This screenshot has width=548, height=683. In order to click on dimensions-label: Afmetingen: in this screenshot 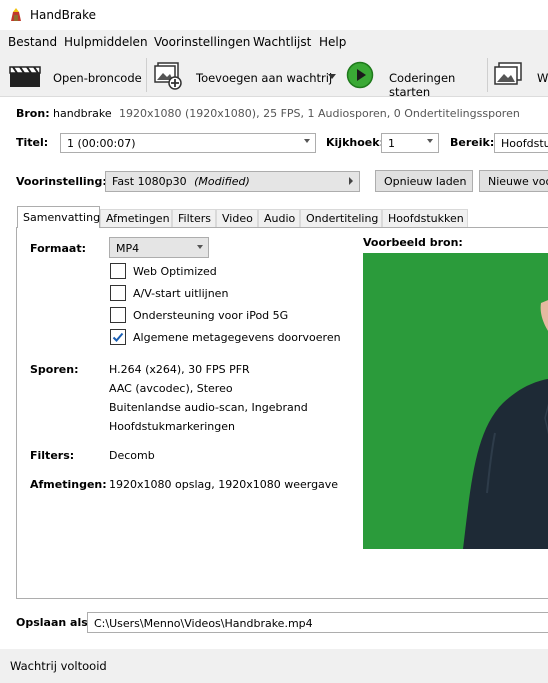, I will do `click(68, 484)`.